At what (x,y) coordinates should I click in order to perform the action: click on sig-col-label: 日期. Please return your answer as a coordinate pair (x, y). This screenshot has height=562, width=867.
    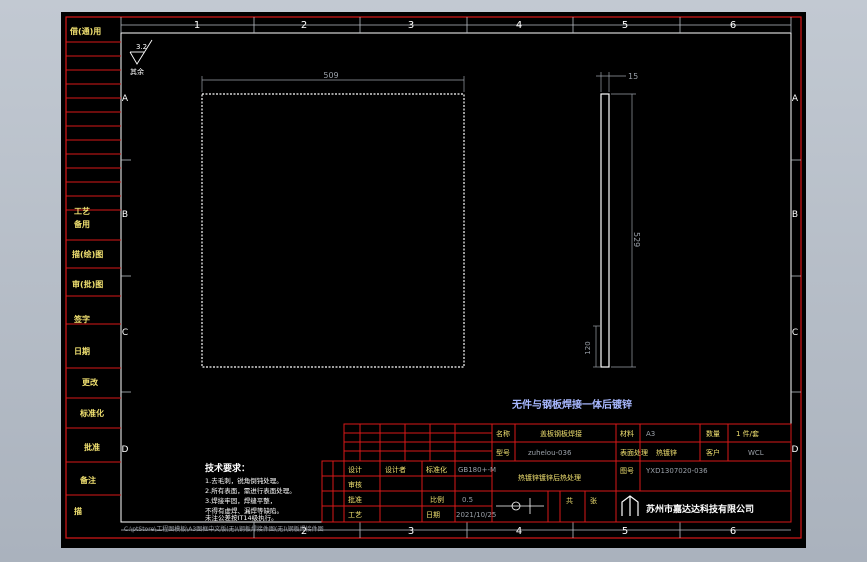
    Looking at the image, I should click on (433, 515).